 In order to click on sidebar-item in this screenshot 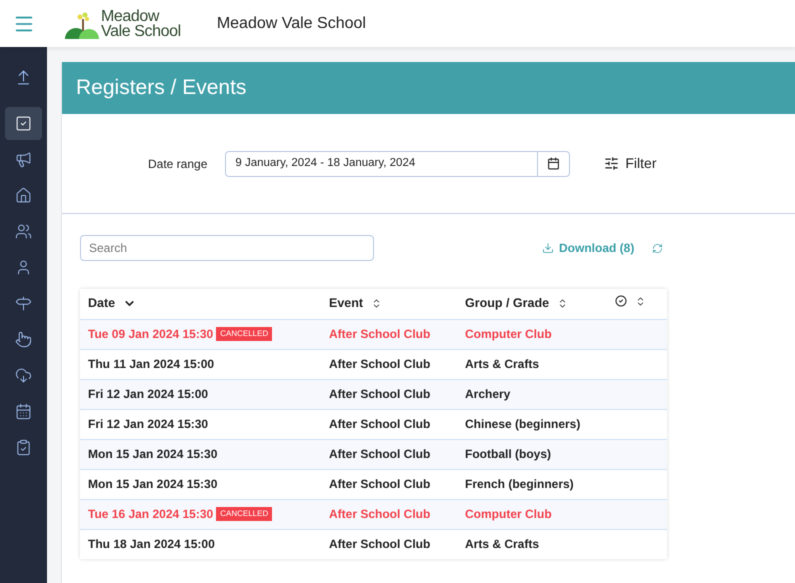, I will do `click(23, 123)`.